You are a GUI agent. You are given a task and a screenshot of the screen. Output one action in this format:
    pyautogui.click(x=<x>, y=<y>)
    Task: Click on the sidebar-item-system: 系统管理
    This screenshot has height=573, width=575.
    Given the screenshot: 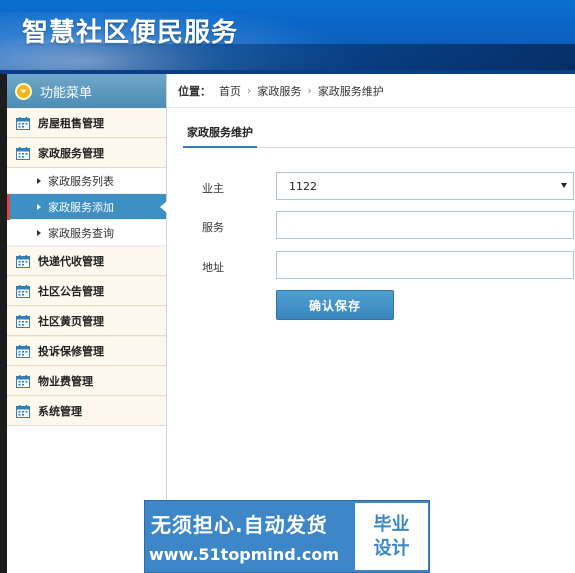 What is the action you would take?
    pyautogui.click(x=86, y=411)
    